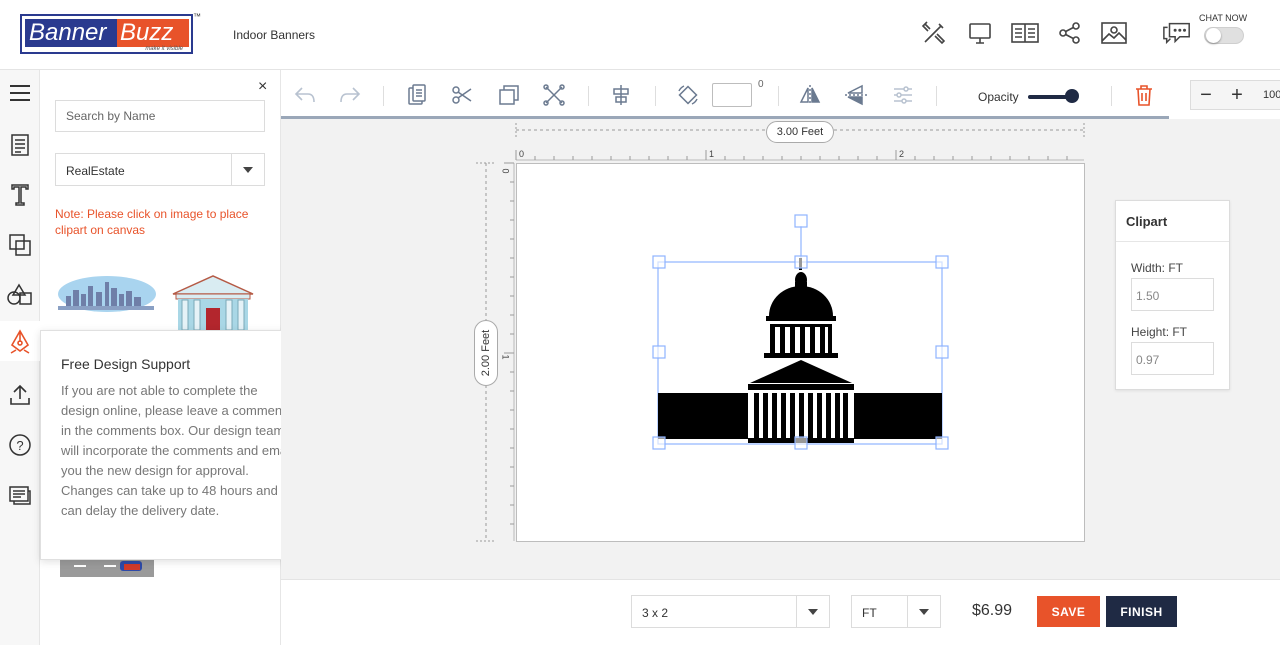 This screenshot has width=1280, height=645. I want to click on zoom-control: − + 100, so click(1235, 95).